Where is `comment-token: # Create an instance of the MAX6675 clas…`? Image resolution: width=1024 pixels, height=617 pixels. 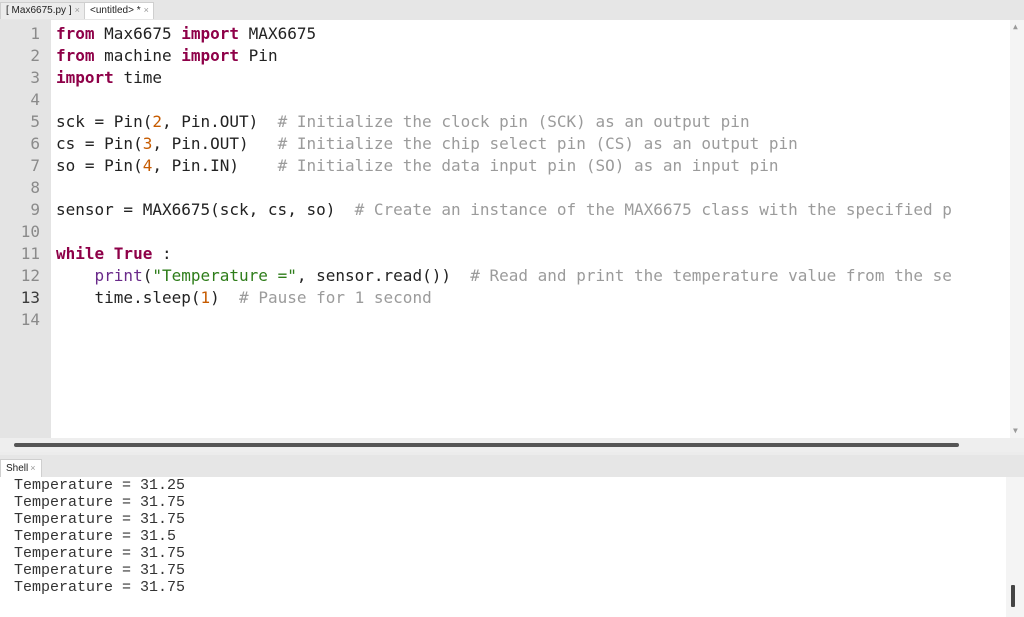
comment-token: # Create an instance of the MAX6675 clas… is located at coordinates (653, 209).